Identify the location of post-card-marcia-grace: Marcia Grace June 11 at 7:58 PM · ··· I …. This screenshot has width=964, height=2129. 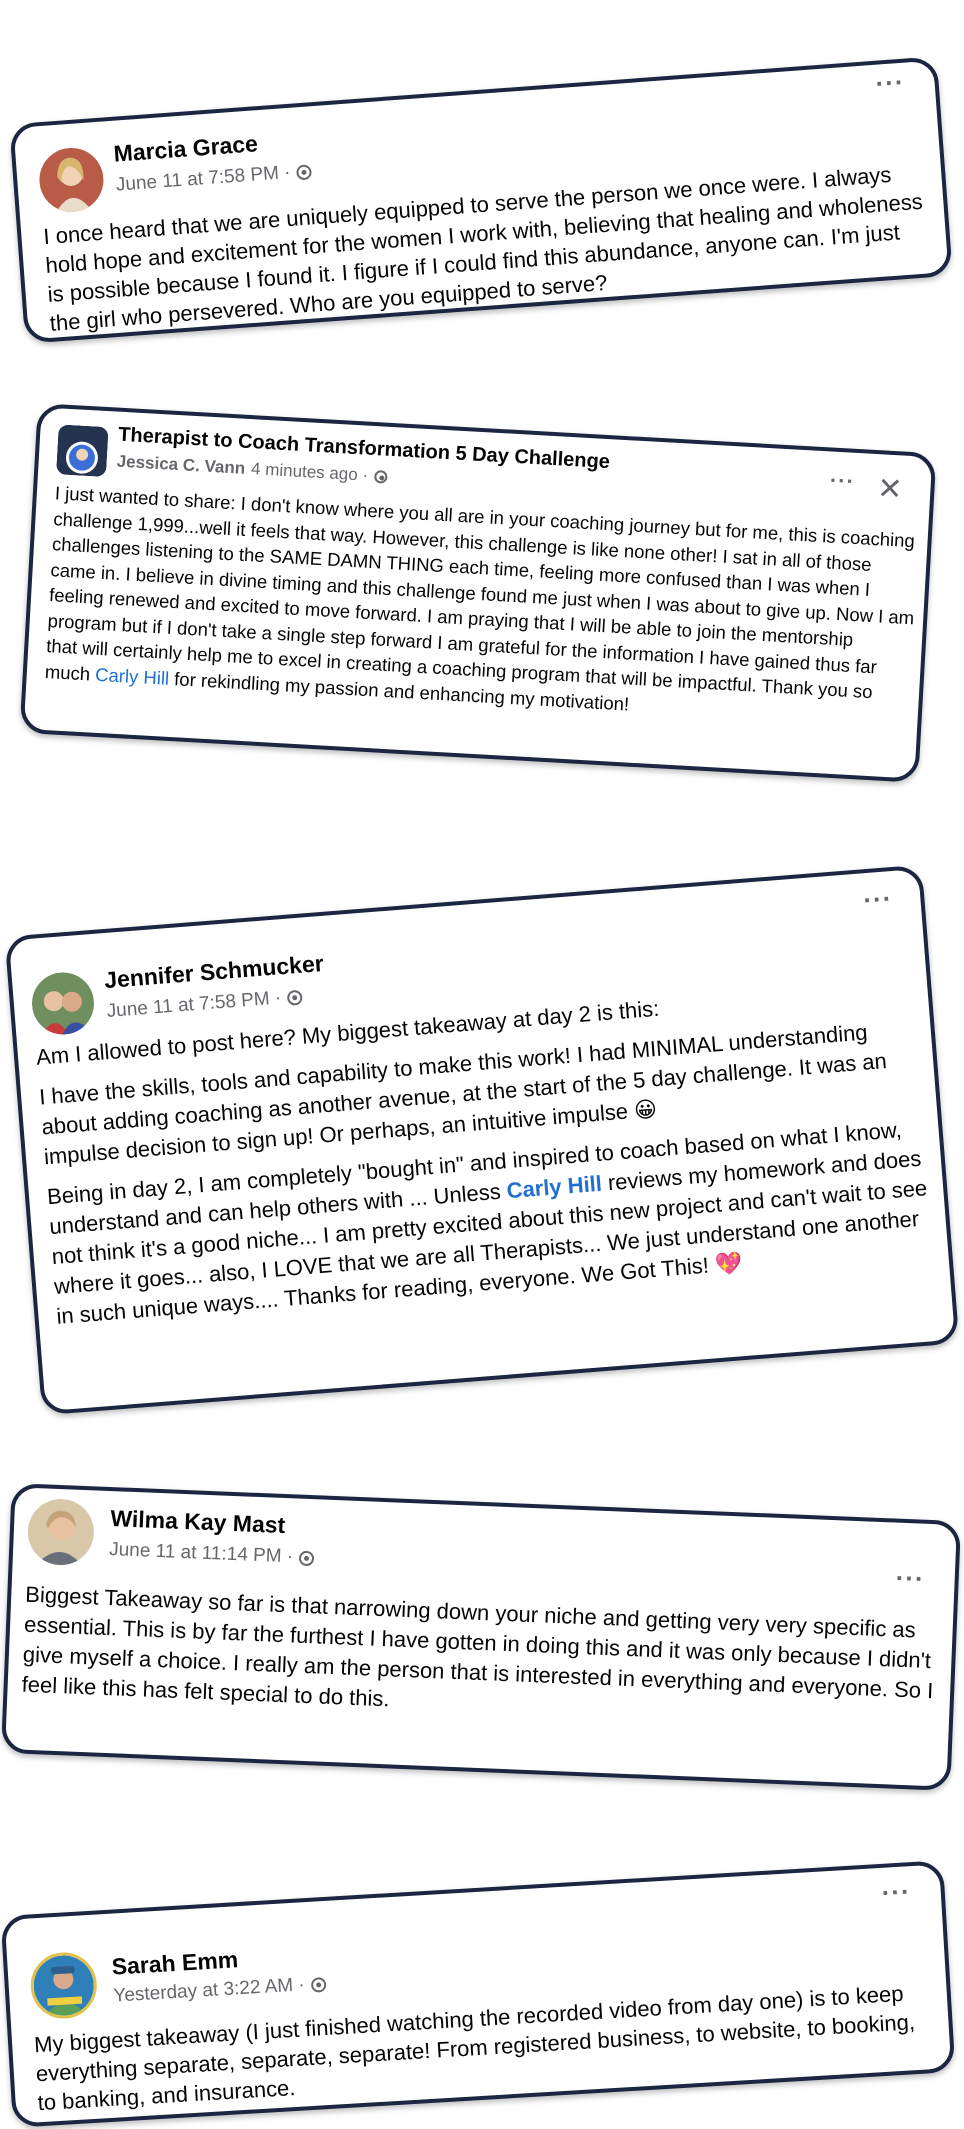
(481, 200).